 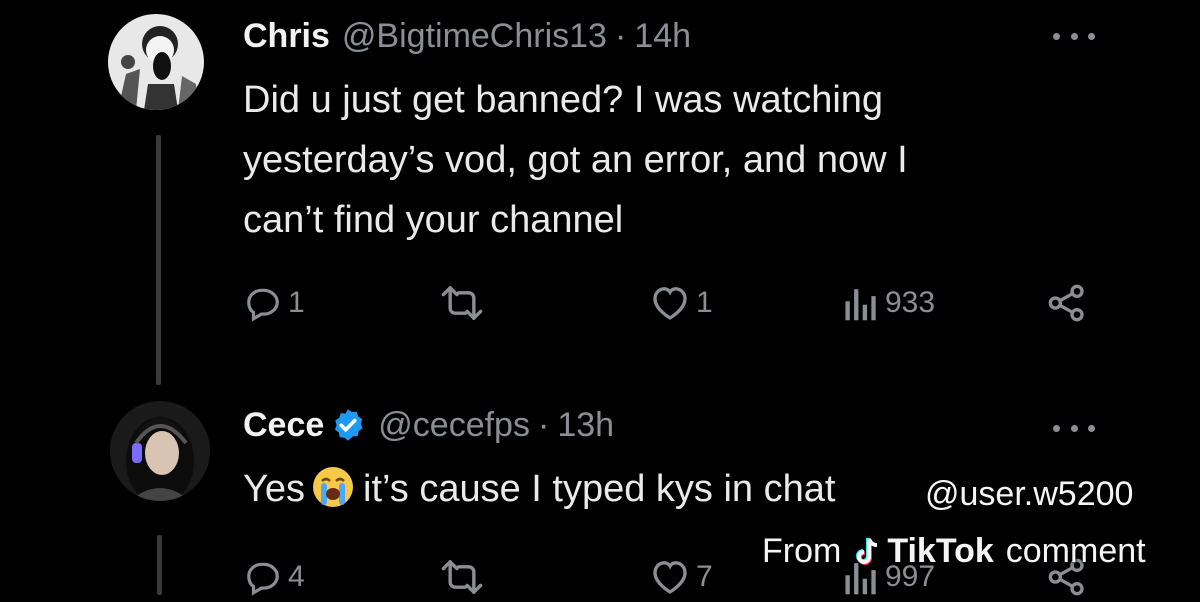 I want to click on tweet-actions: 1 1 933, so click(x=670, y=303).